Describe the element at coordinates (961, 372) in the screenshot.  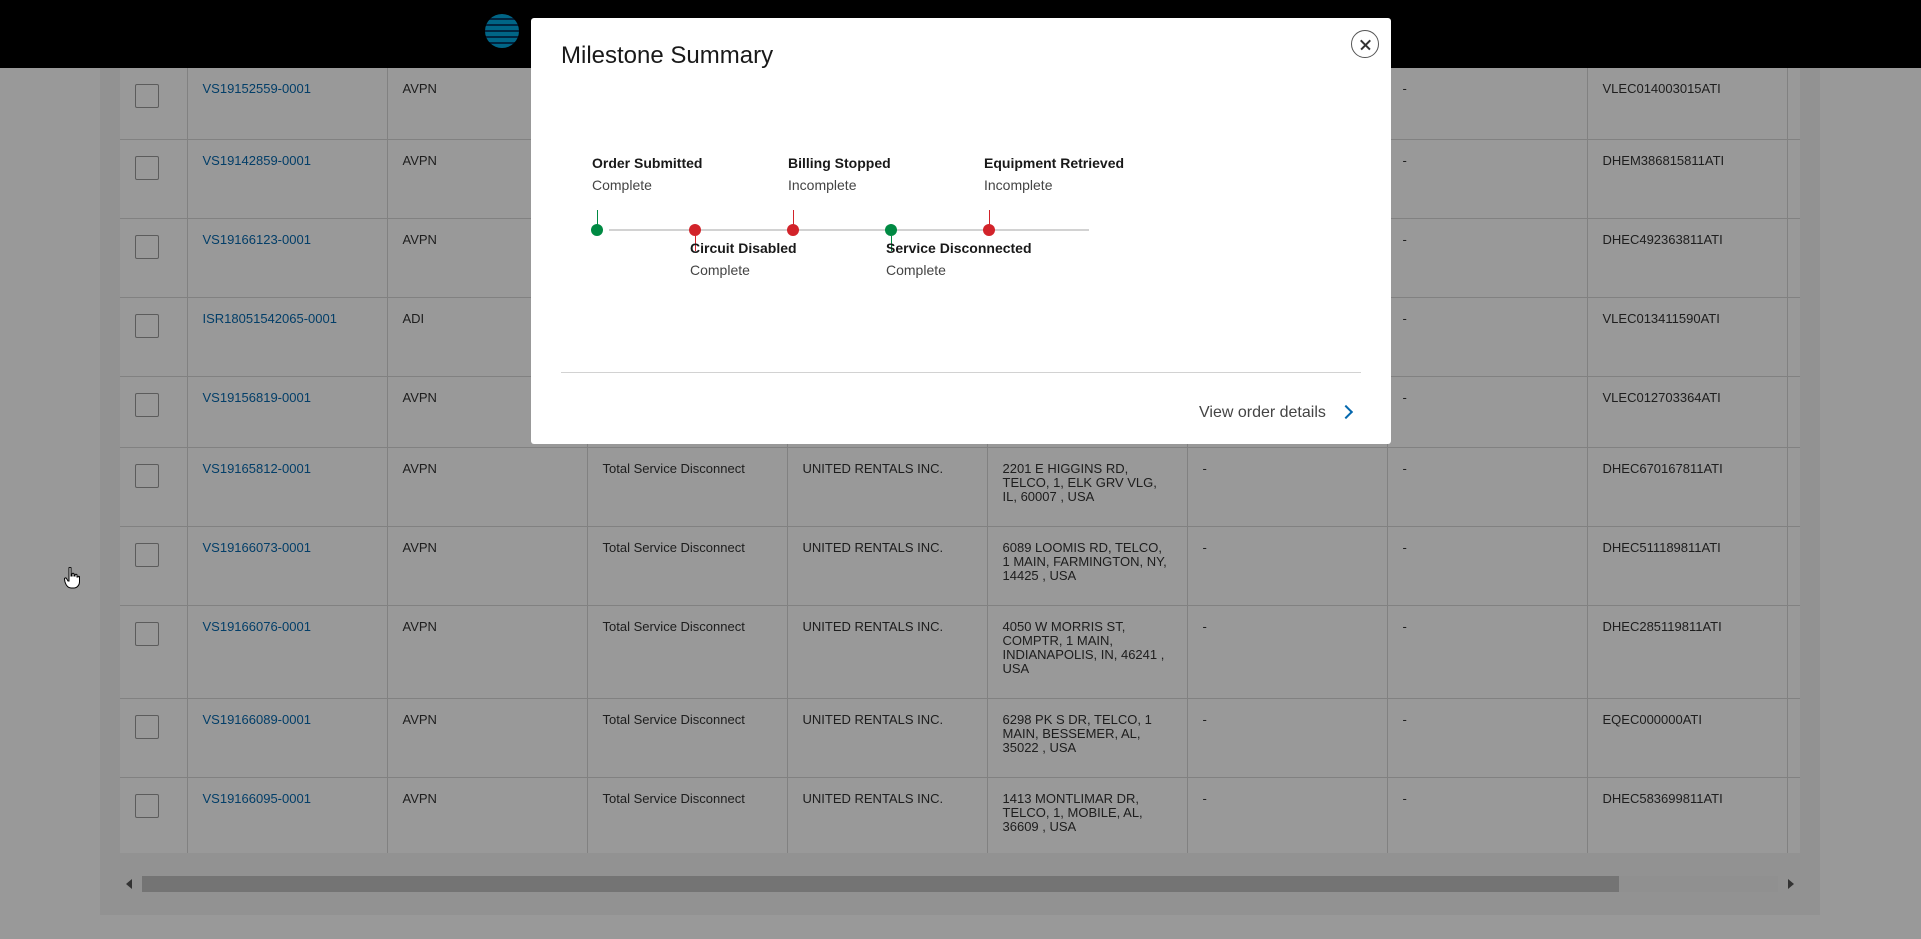
I see `modal-divider` at that location.